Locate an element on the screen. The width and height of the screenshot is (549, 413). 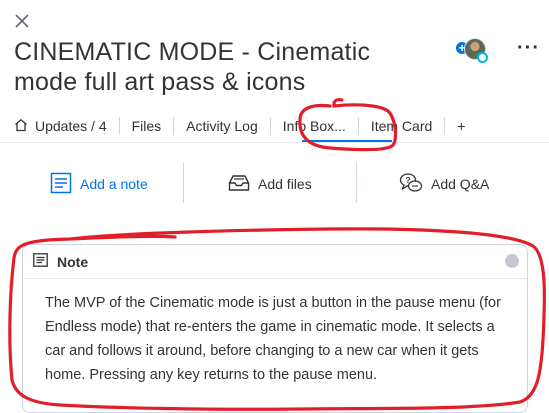
tab-updates: Updates / 4 is located at coordinates (60, 126).